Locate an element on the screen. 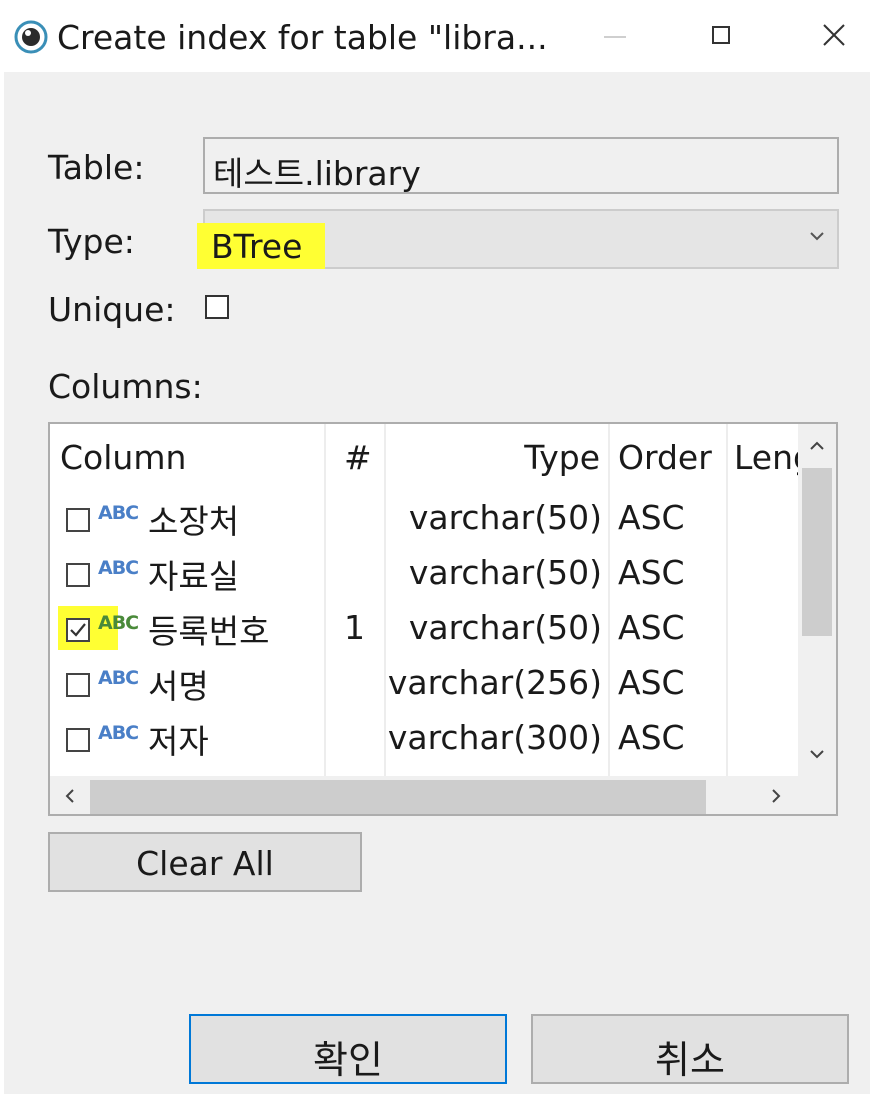  column-name: 소장처 is located at coordinates (194, 521).